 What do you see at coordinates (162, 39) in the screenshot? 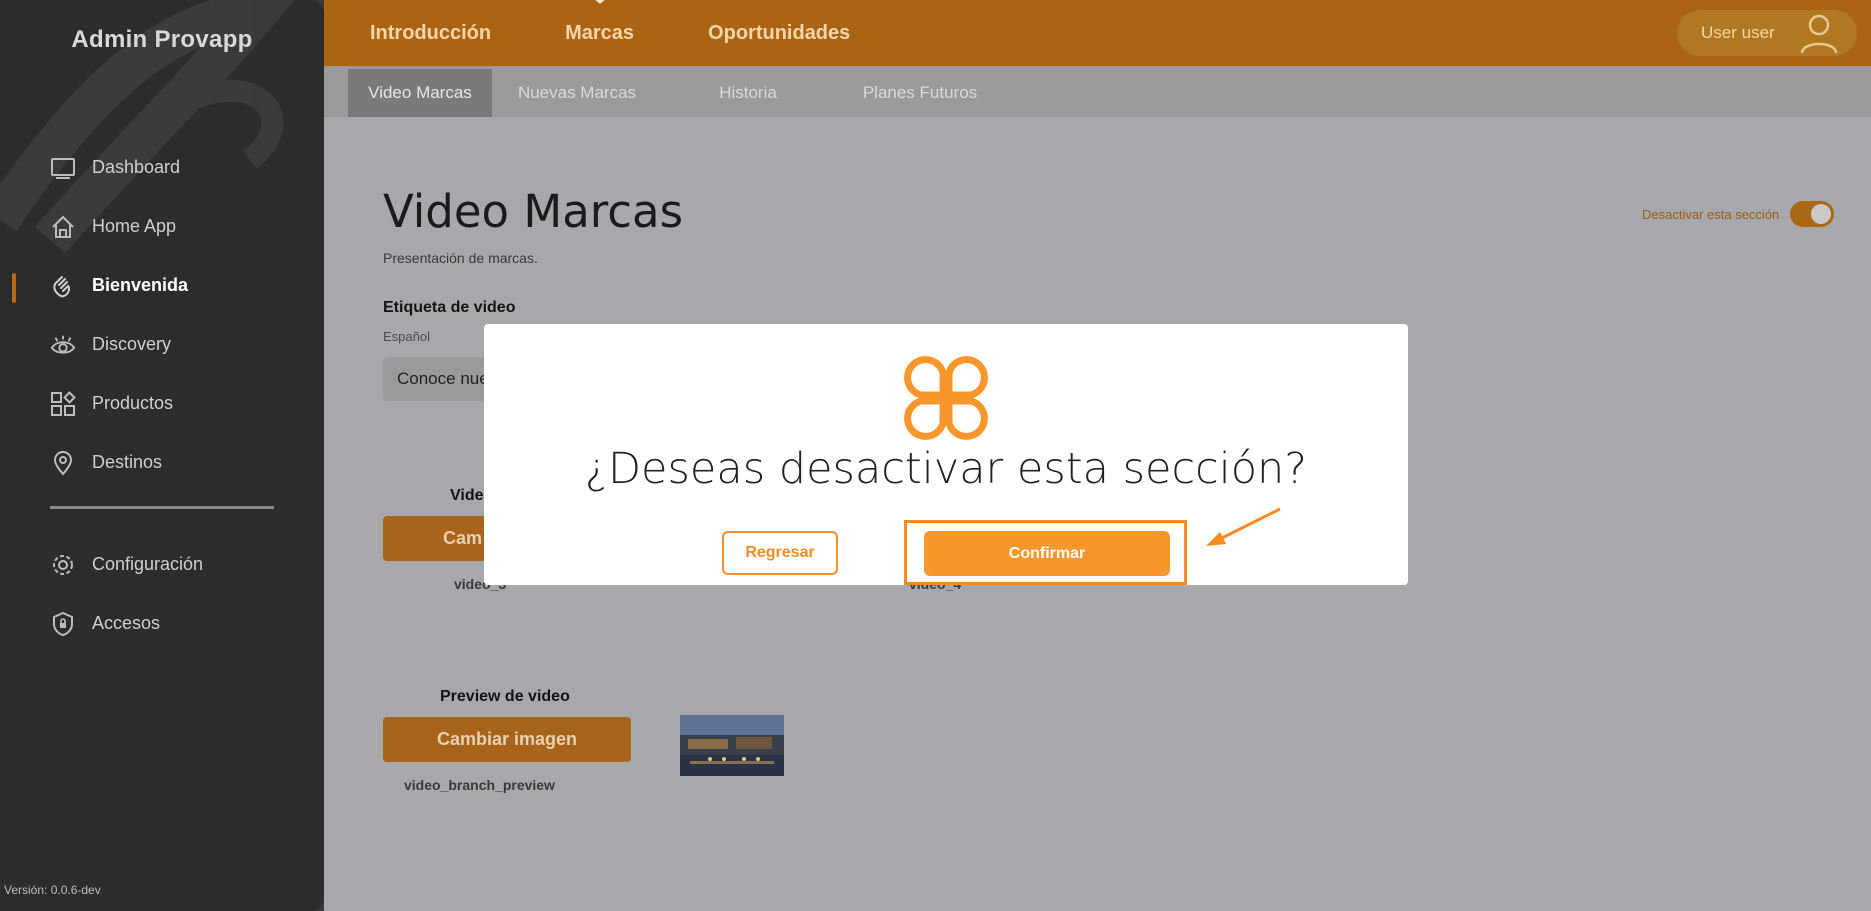
I see `app-brand: Admin Provapp` at bounding box center [162, 39].